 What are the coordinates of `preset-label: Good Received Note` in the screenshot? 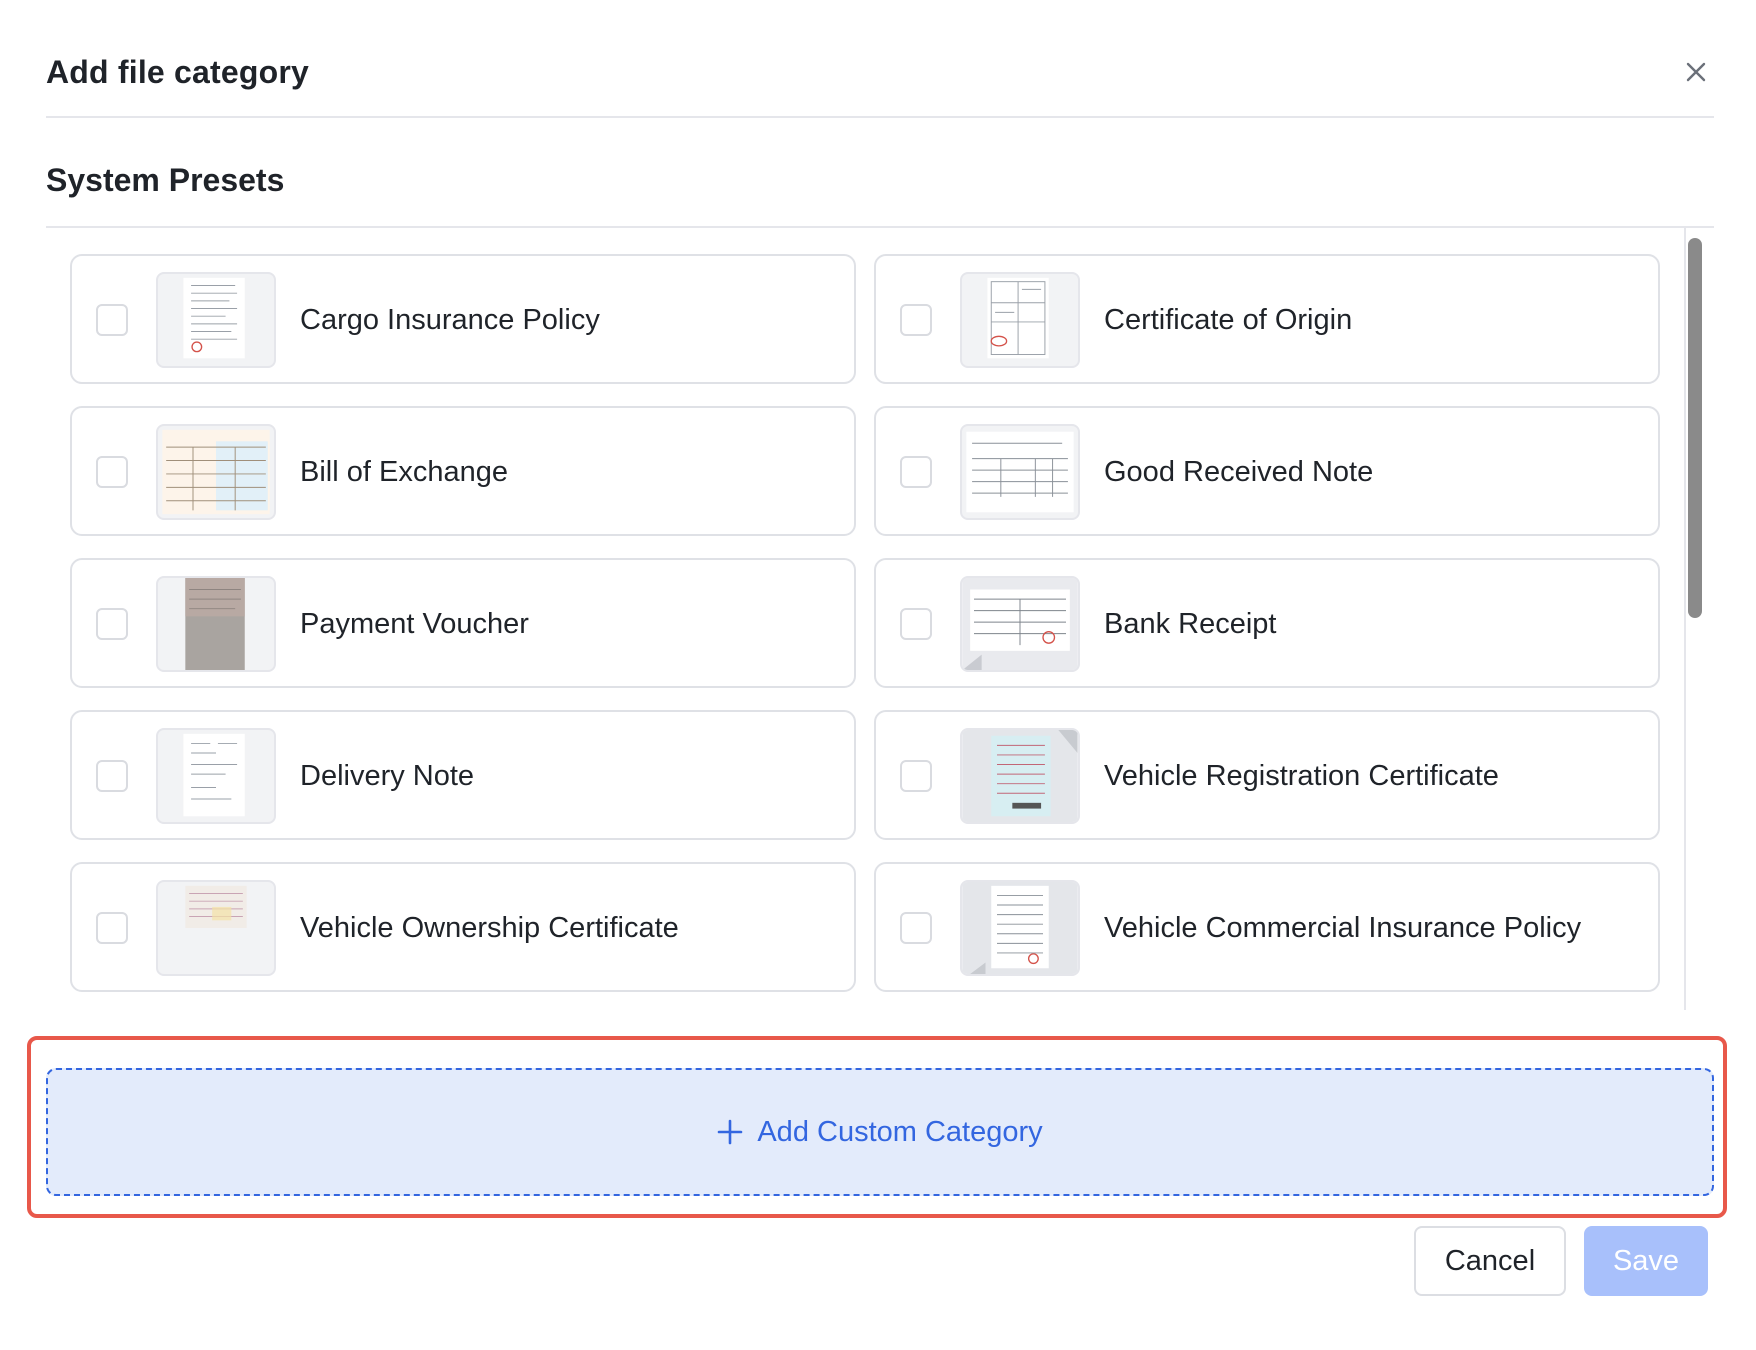 It's located at (1239, 472).